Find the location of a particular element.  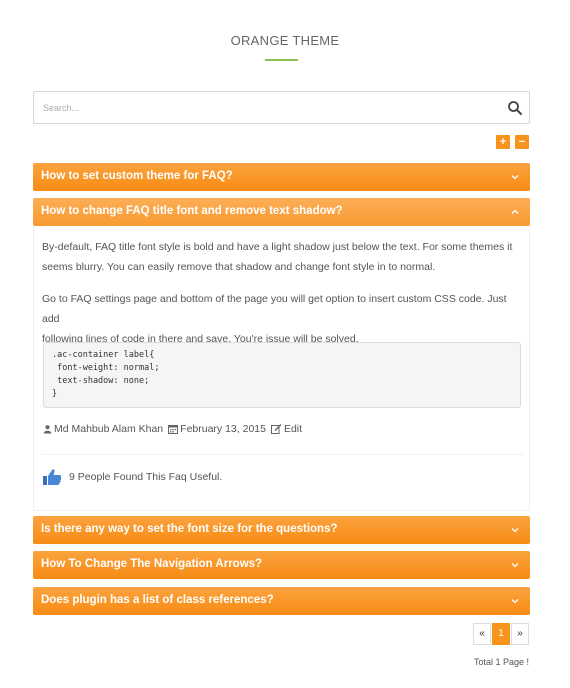

edit-icon is located at coordinates (276, 429).